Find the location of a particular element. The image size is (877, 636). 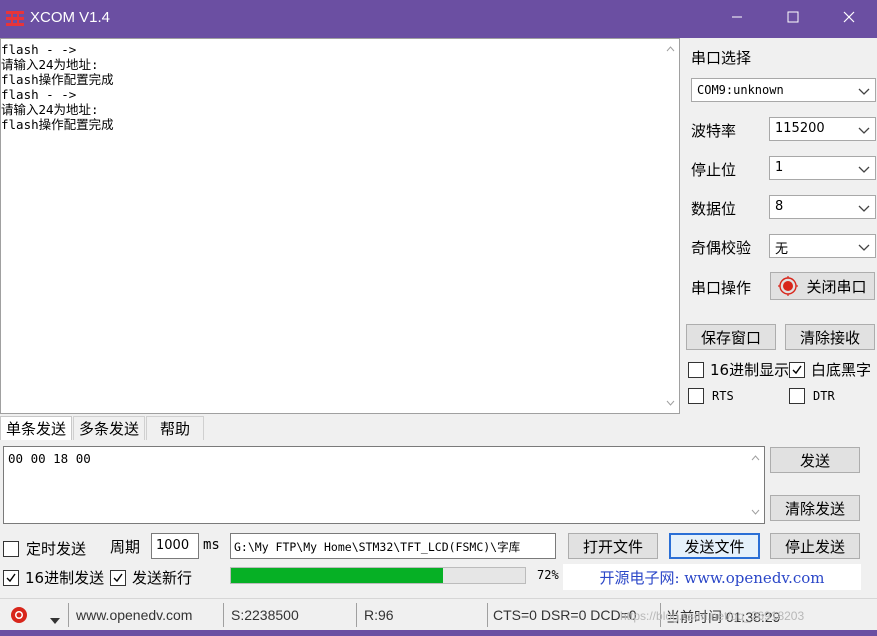

send-button: 发送 is located at coordinates (815, 460).